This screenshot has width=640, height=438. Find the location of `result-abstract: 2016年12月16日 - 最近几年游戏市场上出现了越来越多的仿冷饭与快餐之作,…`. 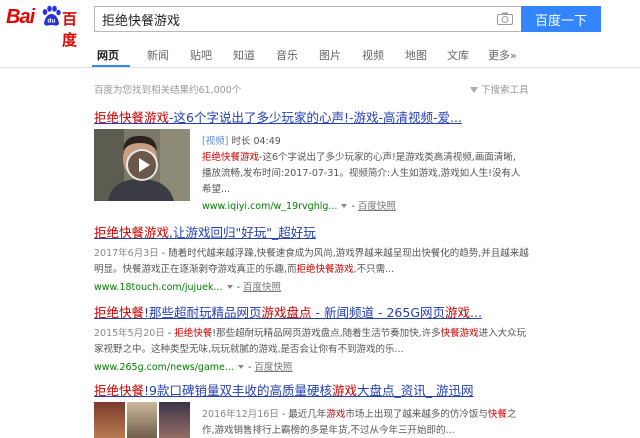

result-abstract: 2016年12月16日 - 最近几年游戏市场上出现了越来越多的仿冷饭与快餐之作,… is located at coordinates (359, 422).